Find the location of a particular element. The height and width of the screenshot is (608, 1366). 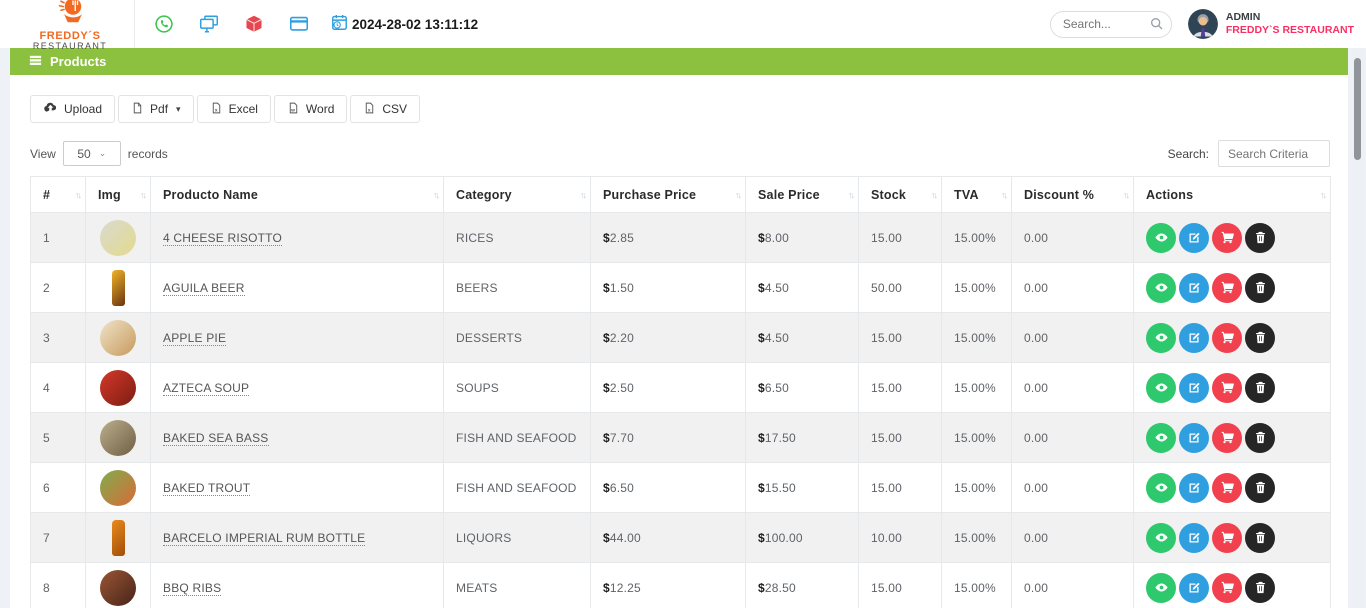

sale-price-cell: $17.50 is located at coordinates (802, 437).